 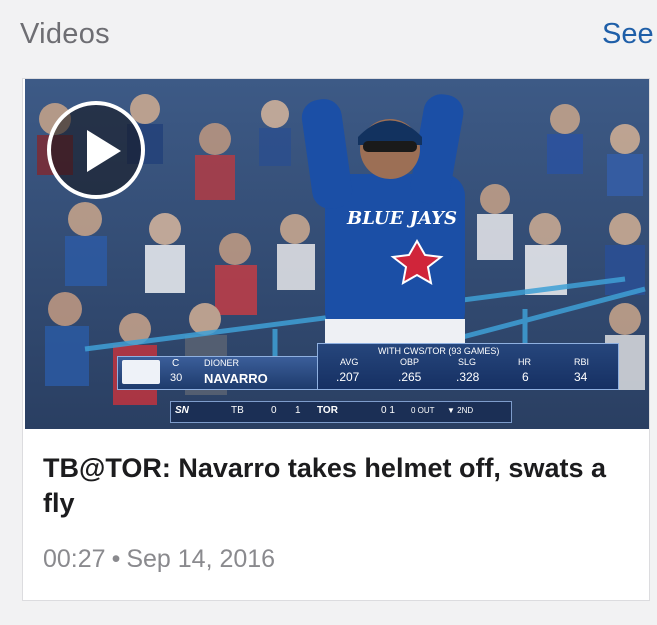 I want to click on team-logo-icon, so click(x=141, y=372).